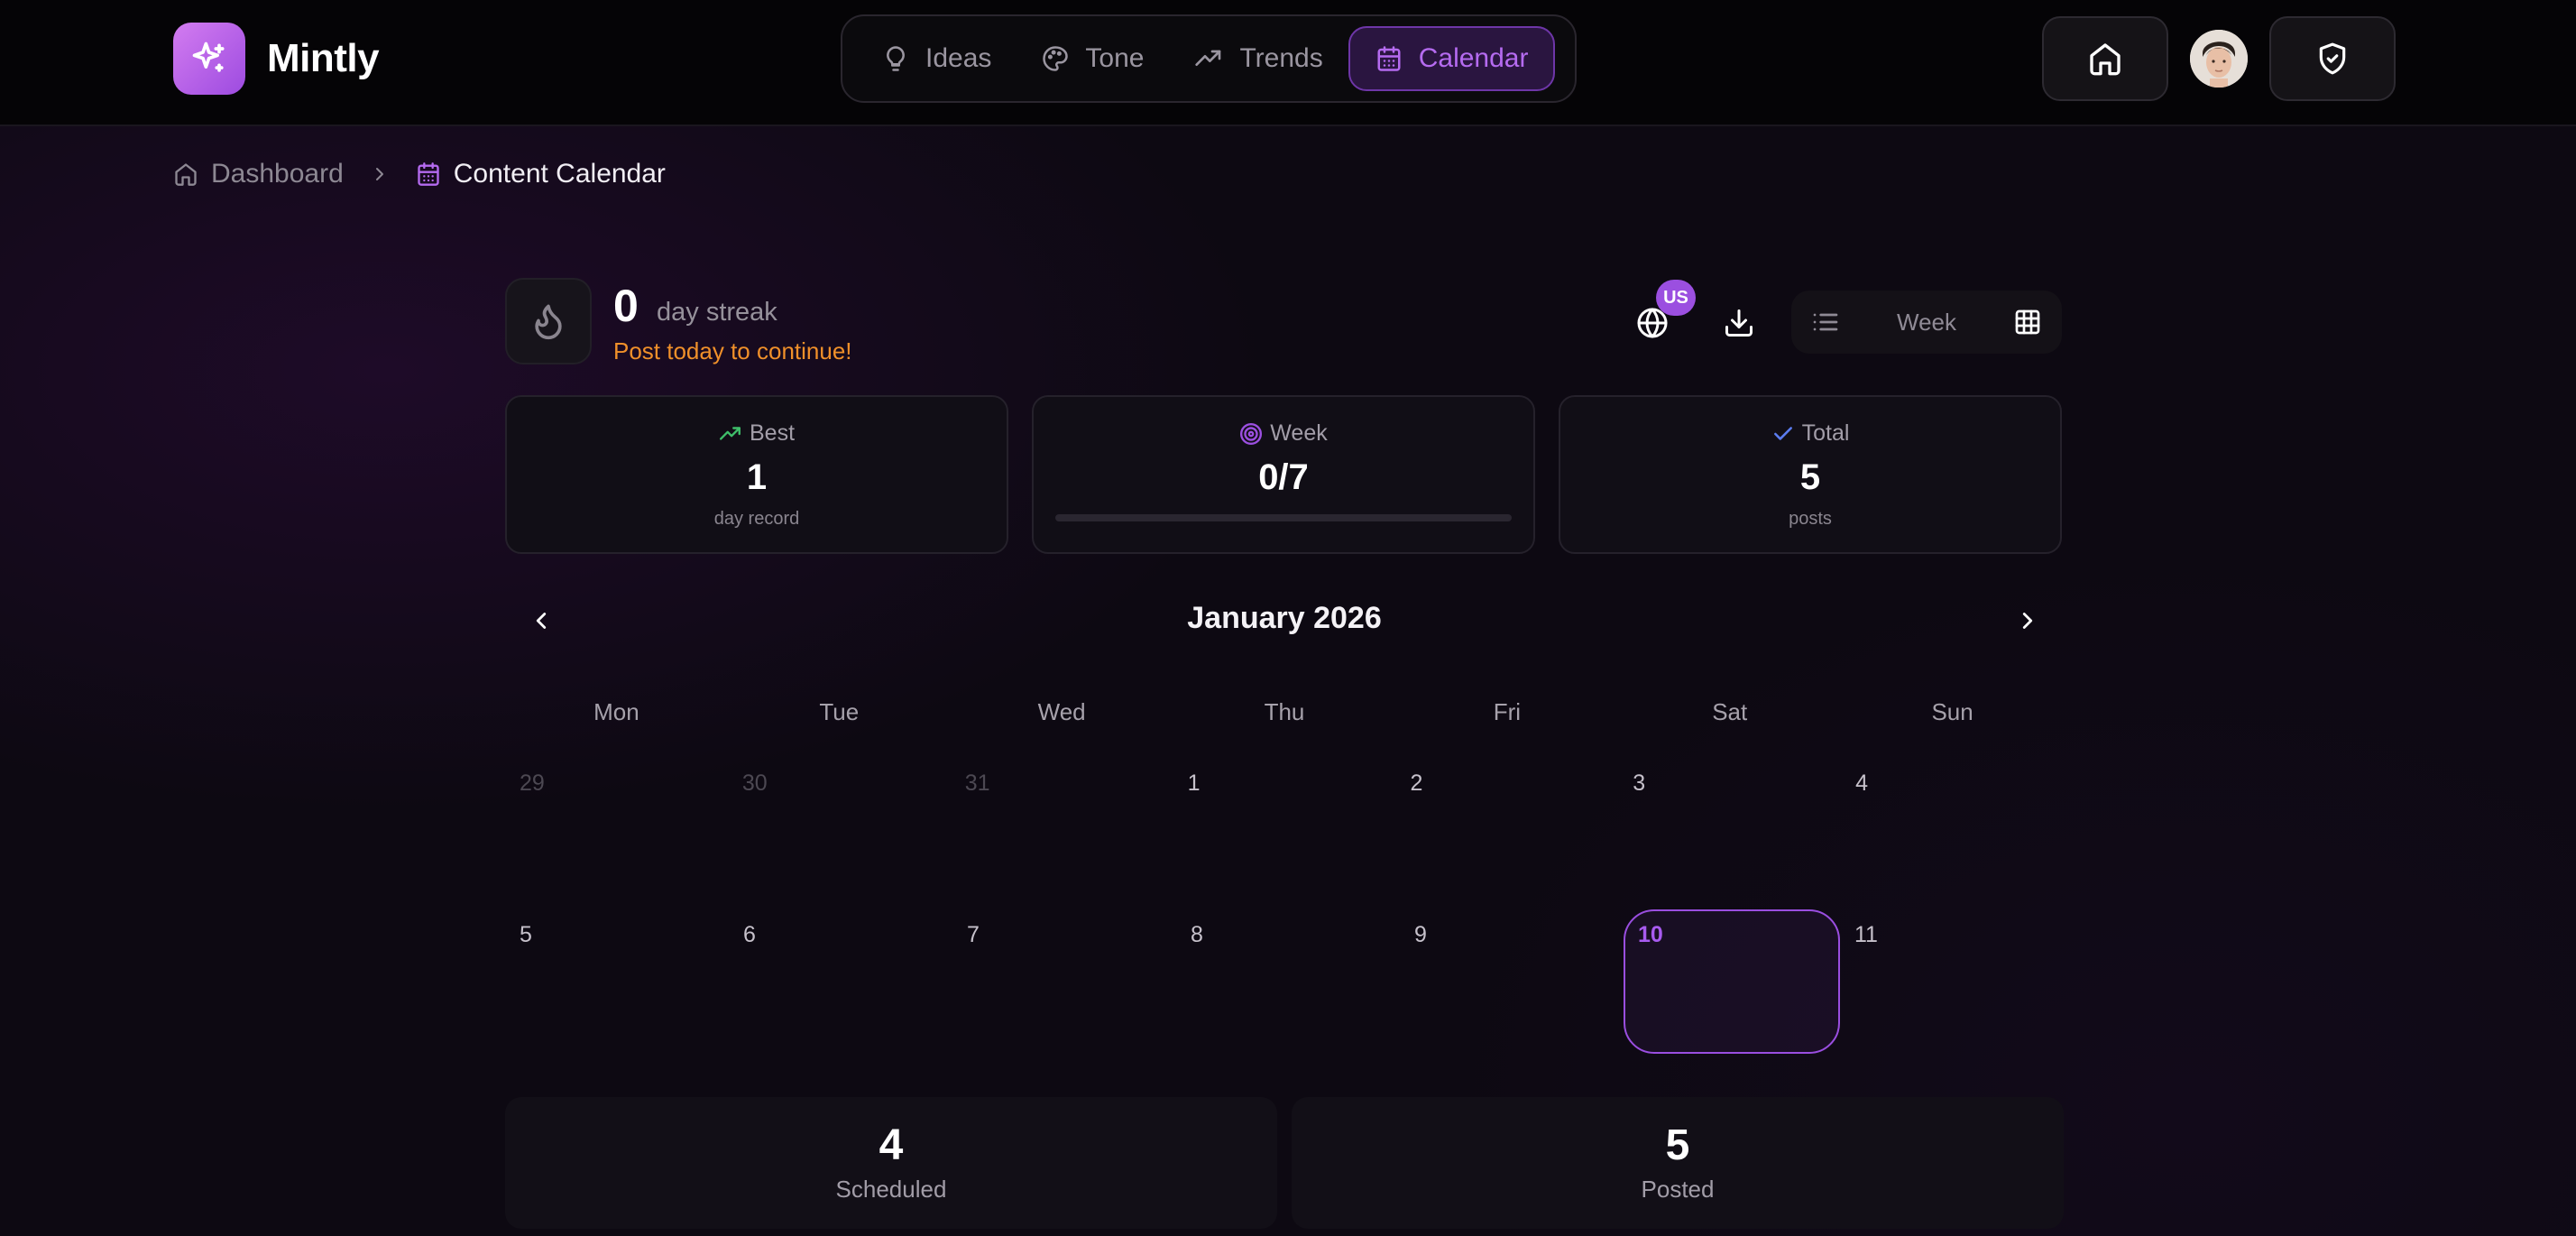 This screenshot has height=1236, width=2576. Describe the element at coordinates (749, 935) in the screenshot. I see `day-number: 6` at that location.